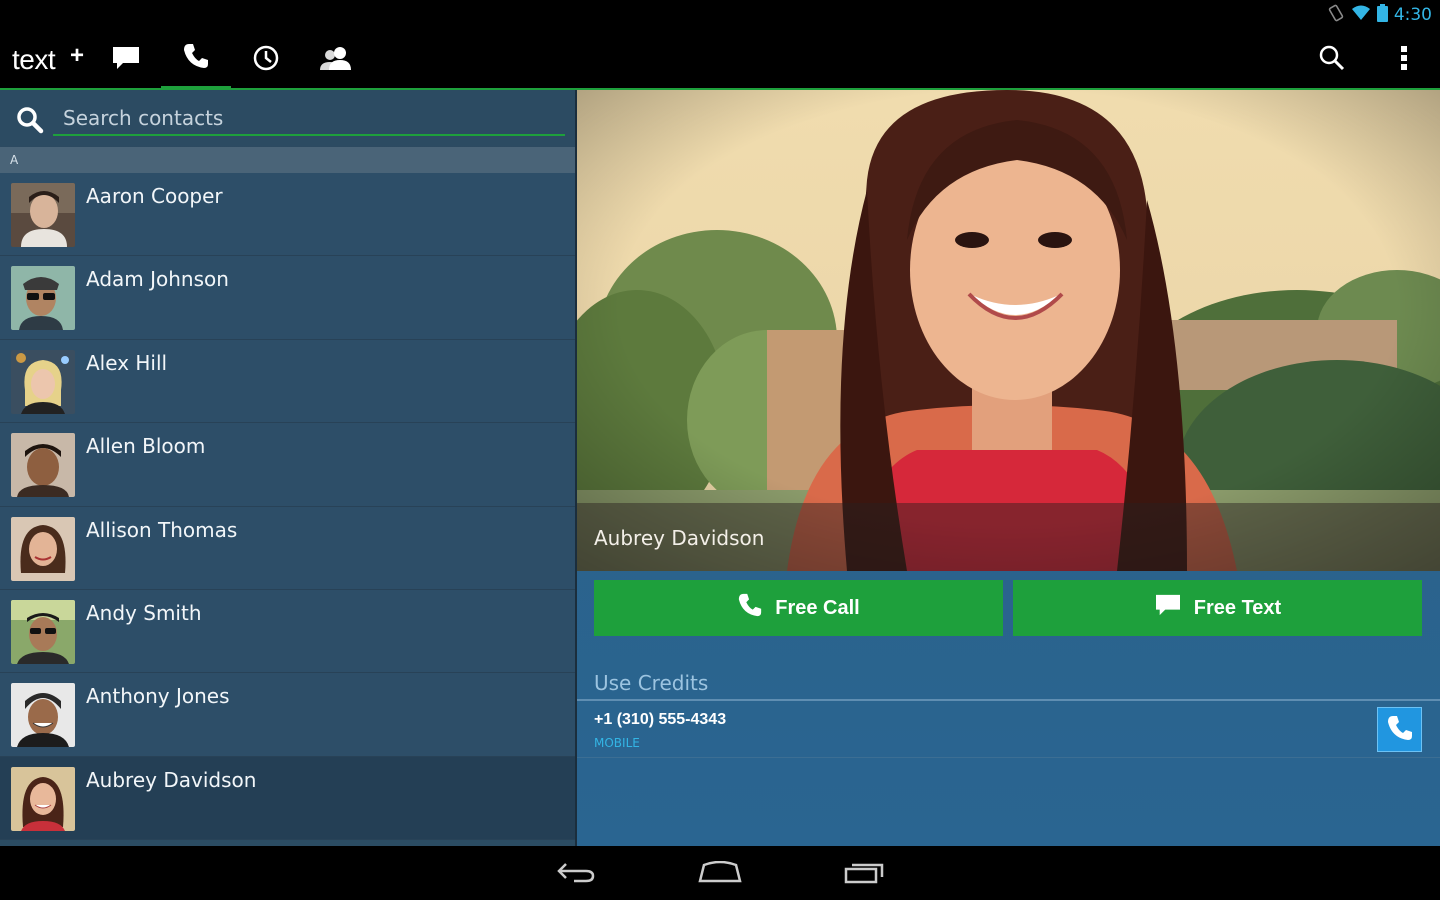  What do you see at coordinates (144, 612) in the screenshot?
I see `contact-name: Andy Smith` at bounding box center [144, 612].